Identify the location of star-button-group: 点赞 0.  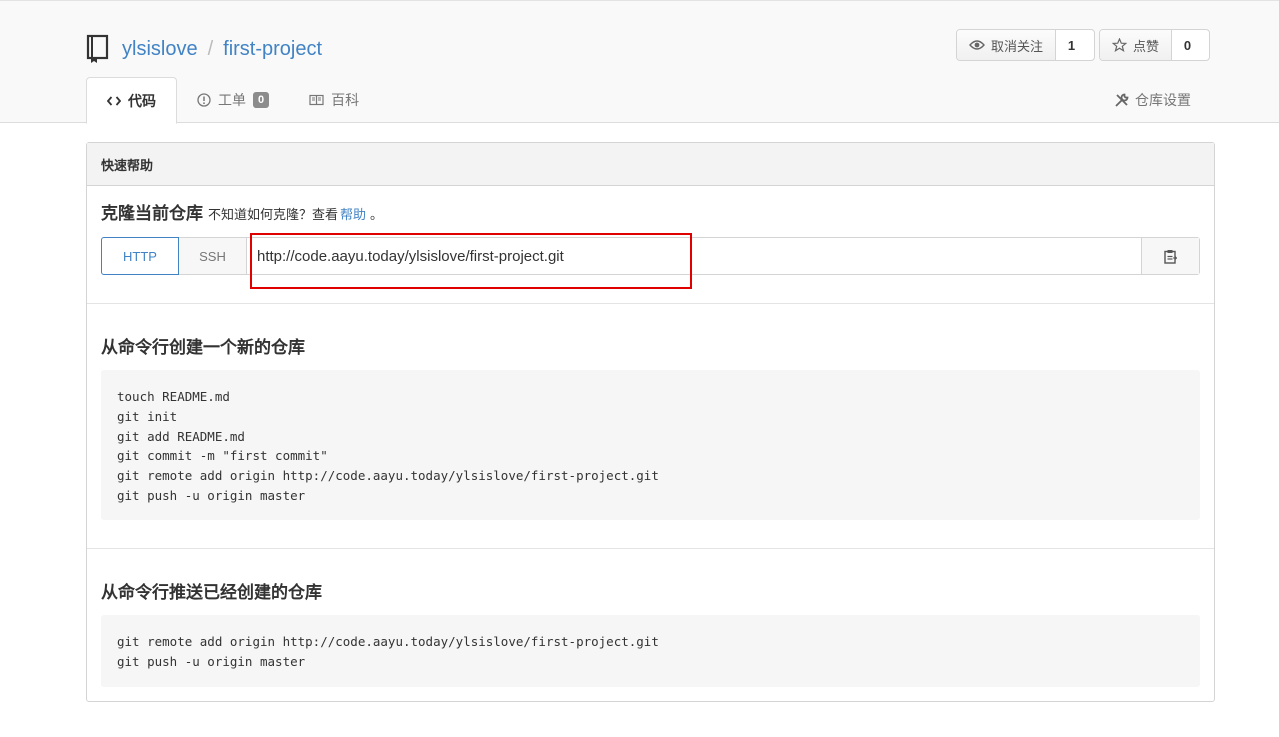
(1154, 45).